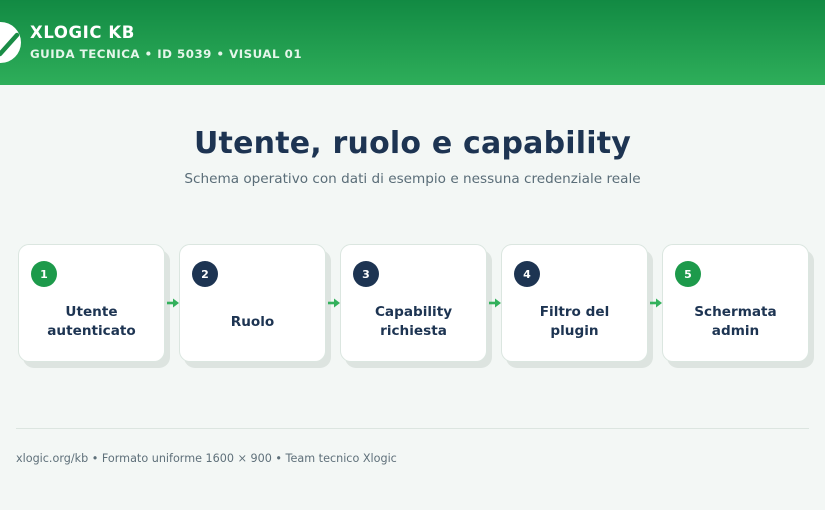  What do you see at coordinates (10, 42) in the screenshot?
I see `check-icon` at bounding box center [10, 42].